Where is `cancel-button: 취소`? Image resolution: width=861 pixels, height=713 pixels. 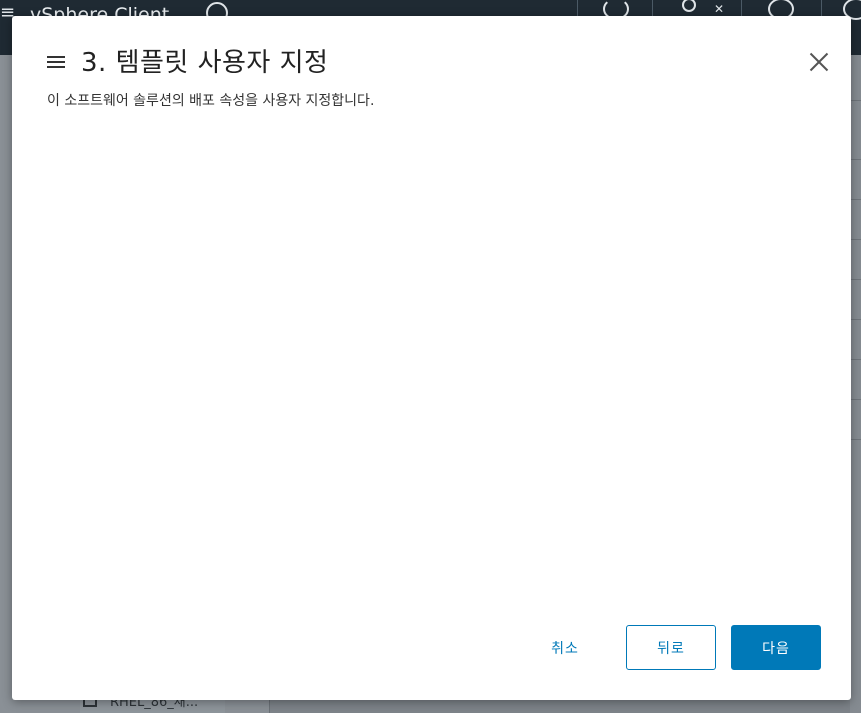 cancel-button: 취소 is located at coordinates (565, 647).